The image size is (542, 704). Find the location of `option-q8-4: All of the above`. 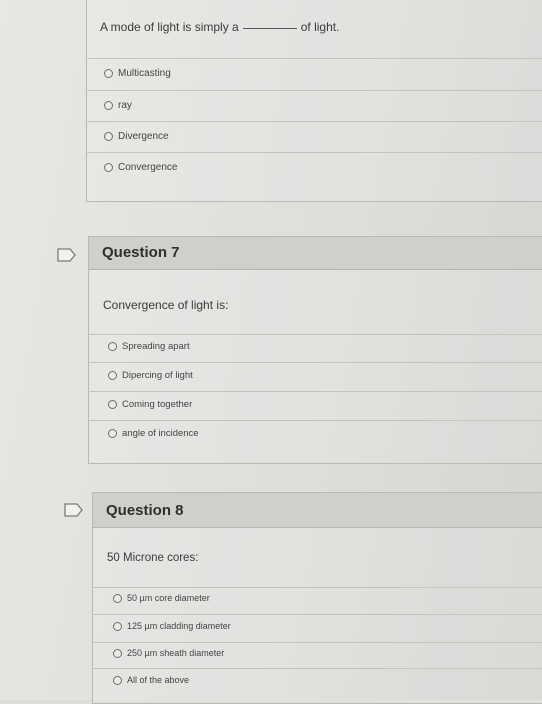

option-q8-4: All of the above is located at coordinates (151, 680).